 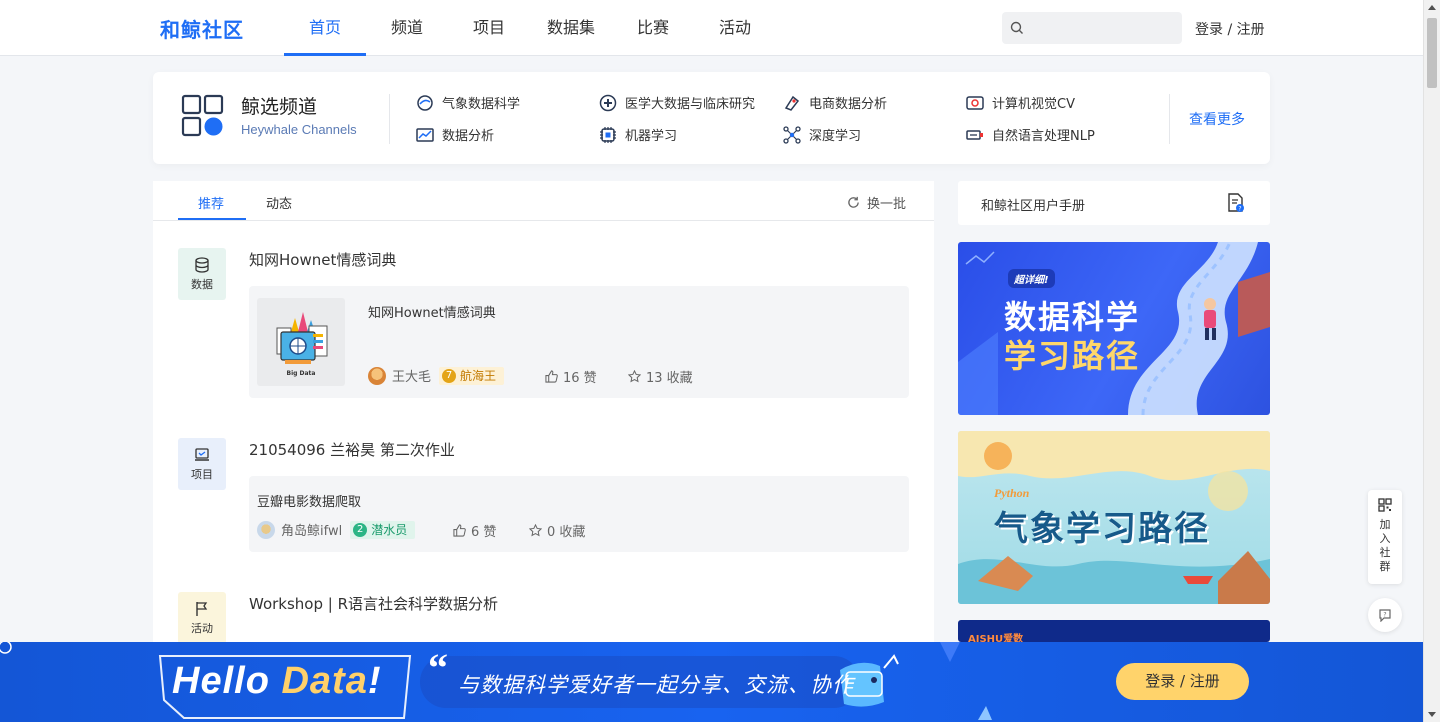 What do you see at coordinates (580, 378) in the screenshot?
I see `likes-count: 16 赞` at bounding box center [580, 378].